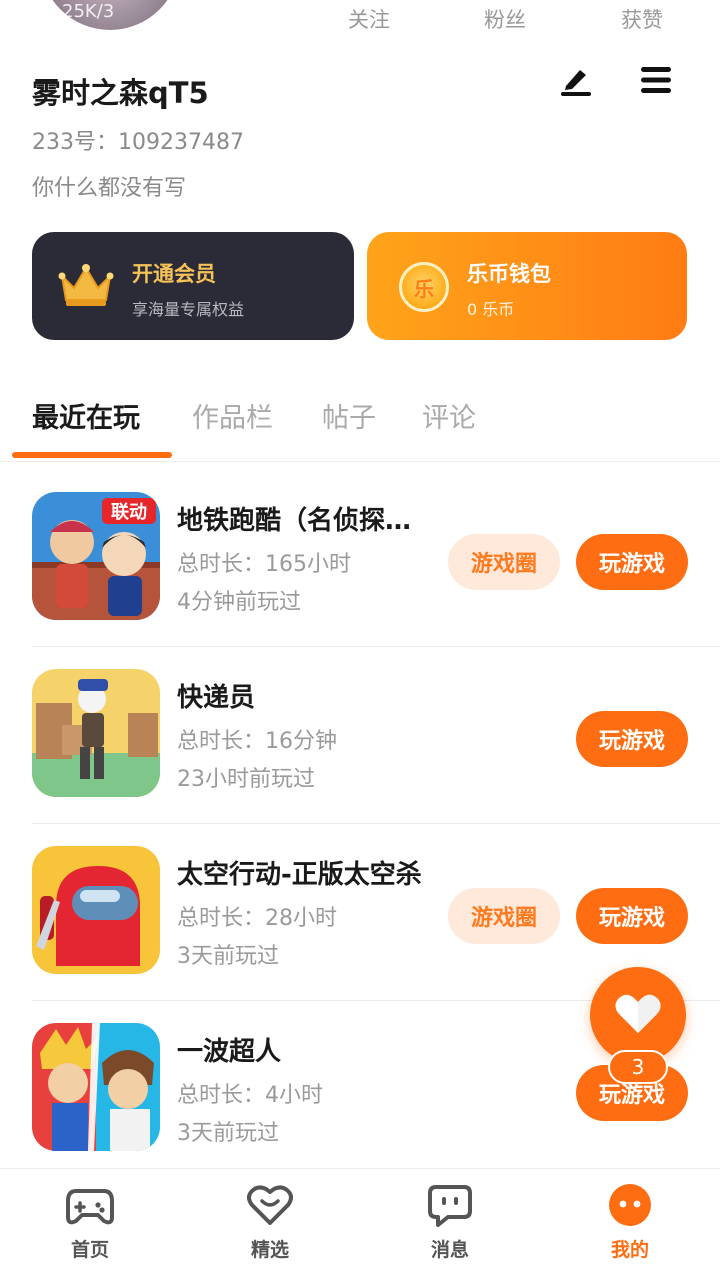  What do you see at coordinates (96, 1087) in the screenshot?
I see `game-icon-superhero` at bounding box center [96, 1087].